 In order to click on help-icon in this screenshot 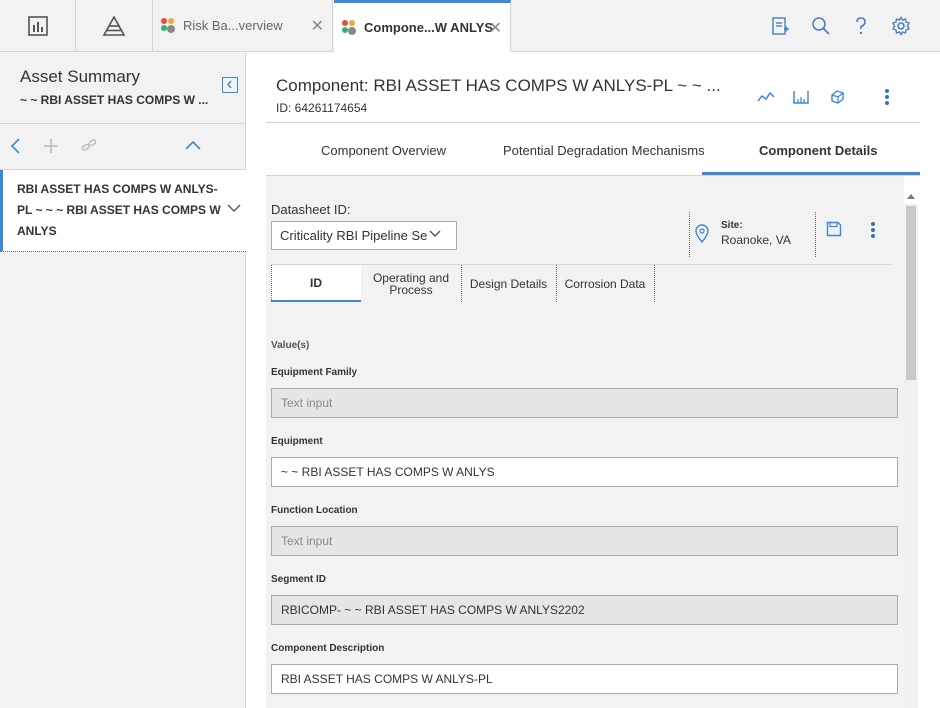, I will do `click(861, 26)`.